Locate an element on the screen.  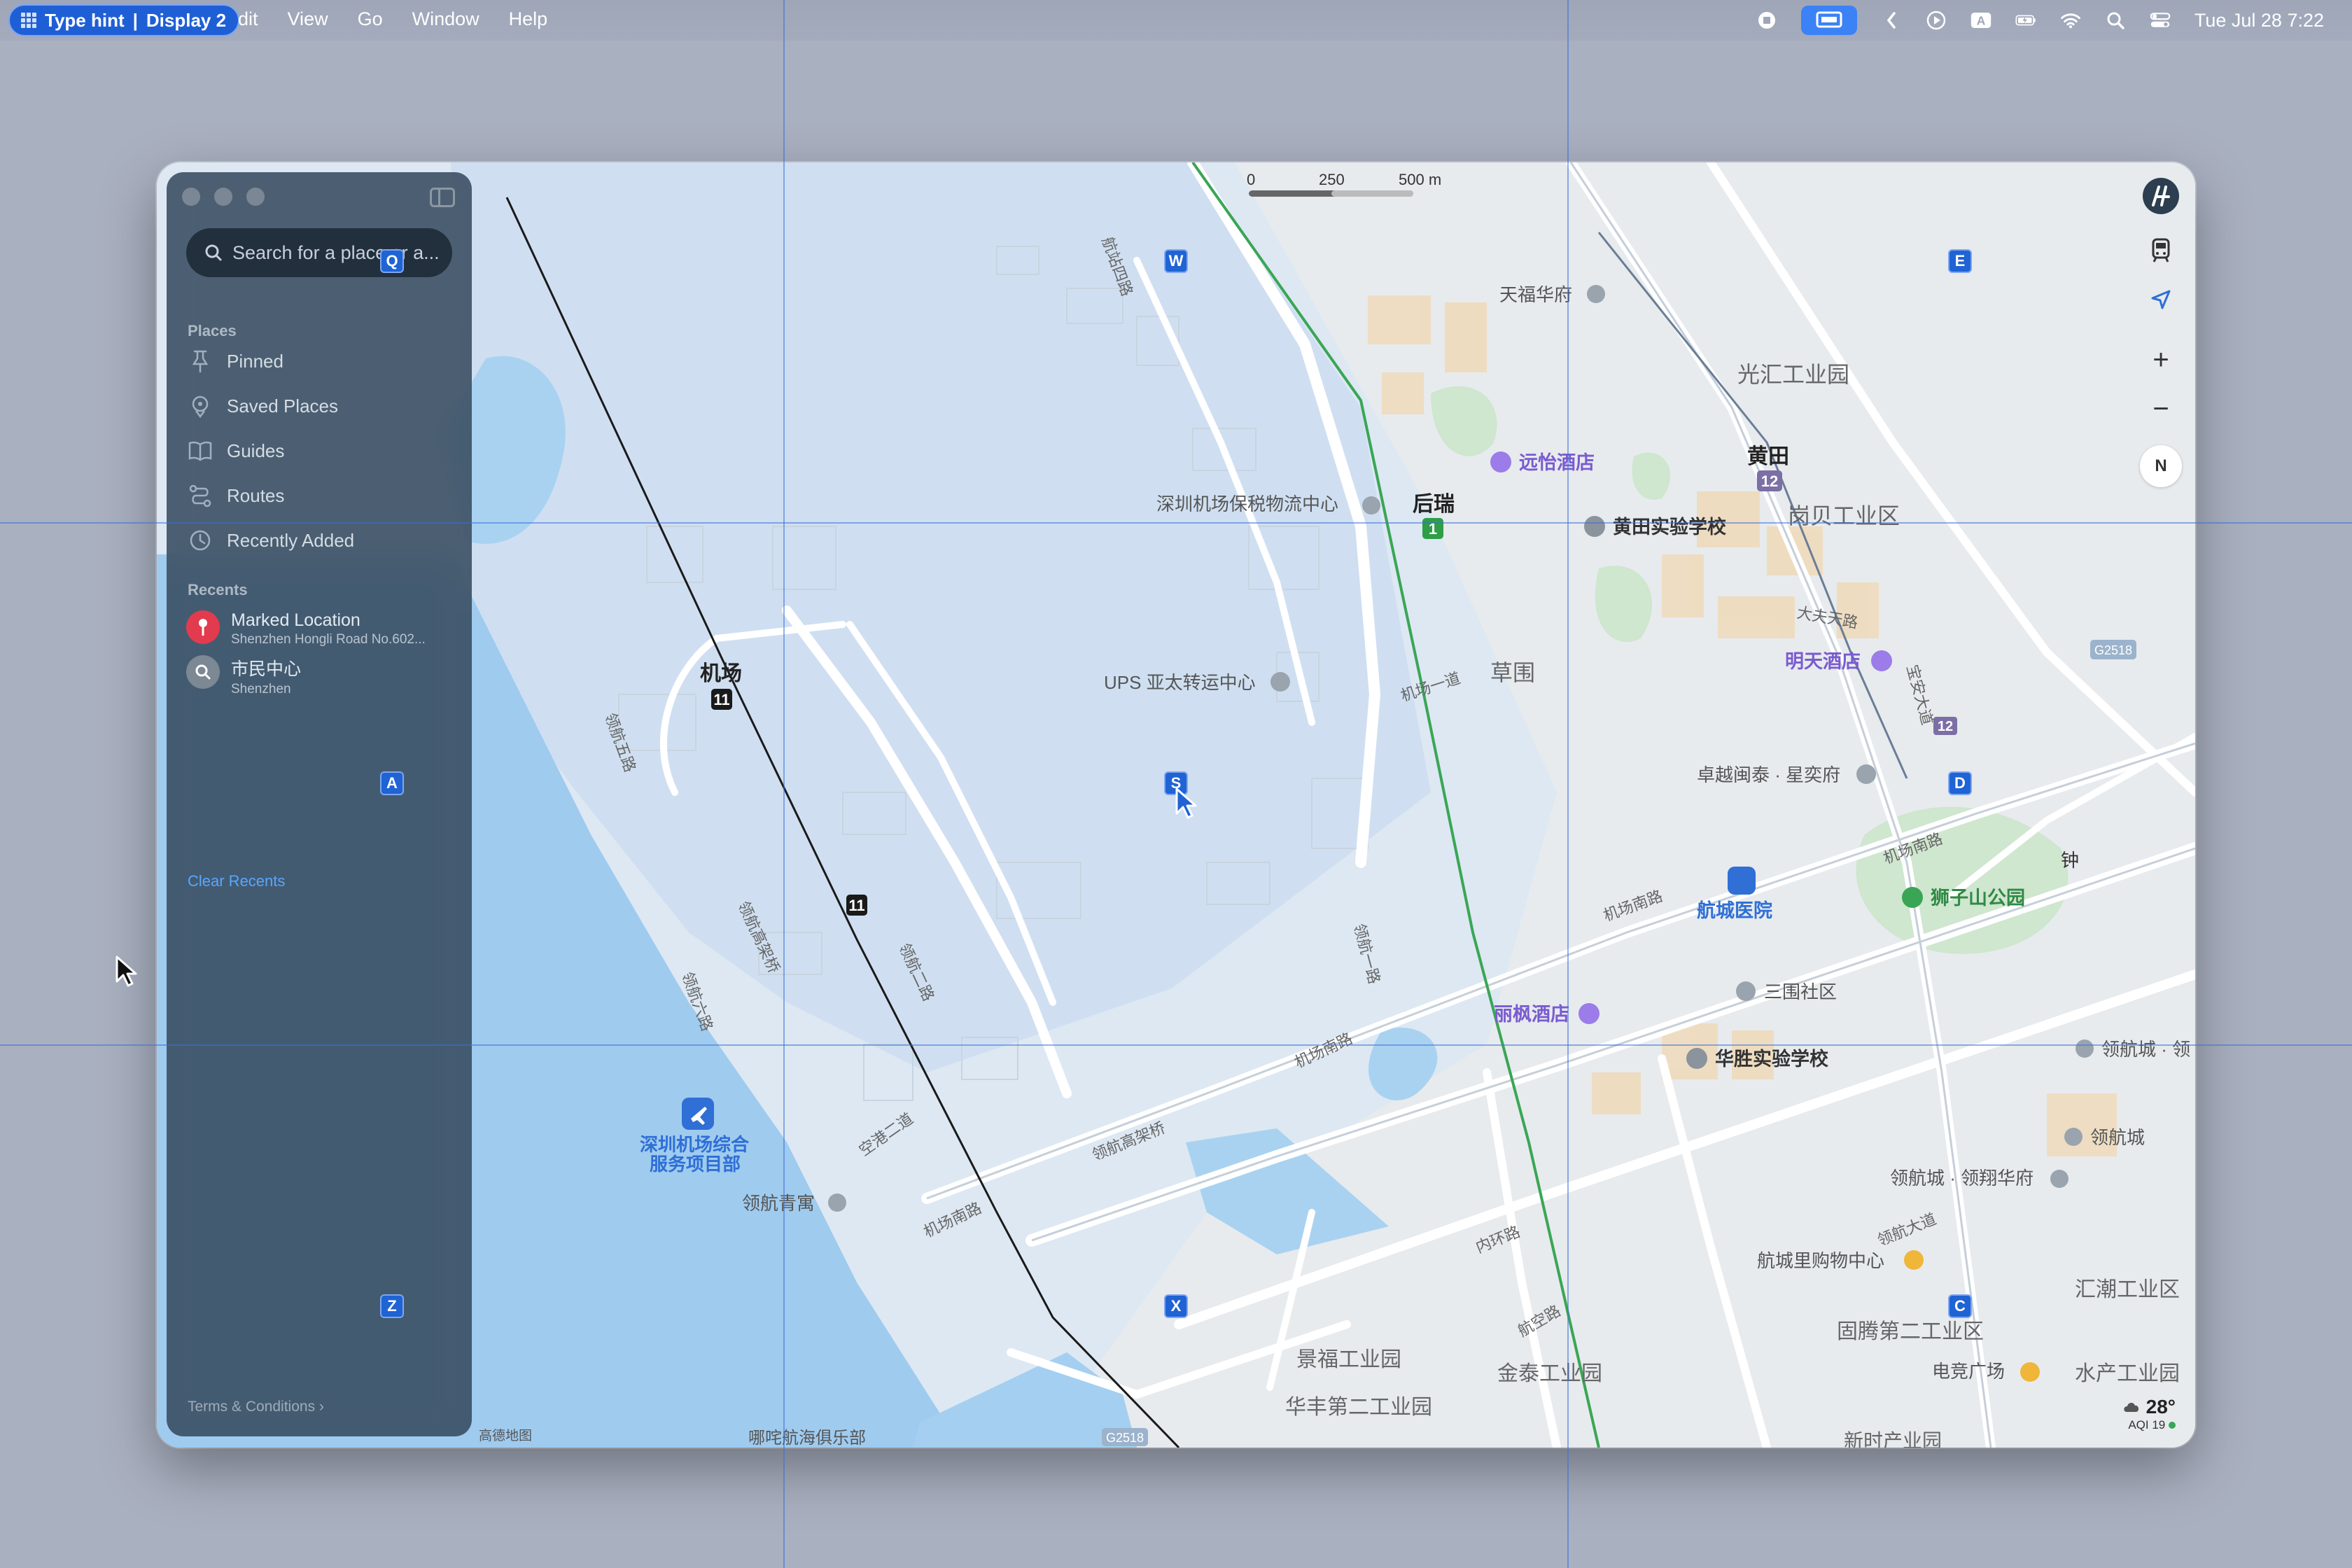
book-icon is located at coordinates (200, 451).